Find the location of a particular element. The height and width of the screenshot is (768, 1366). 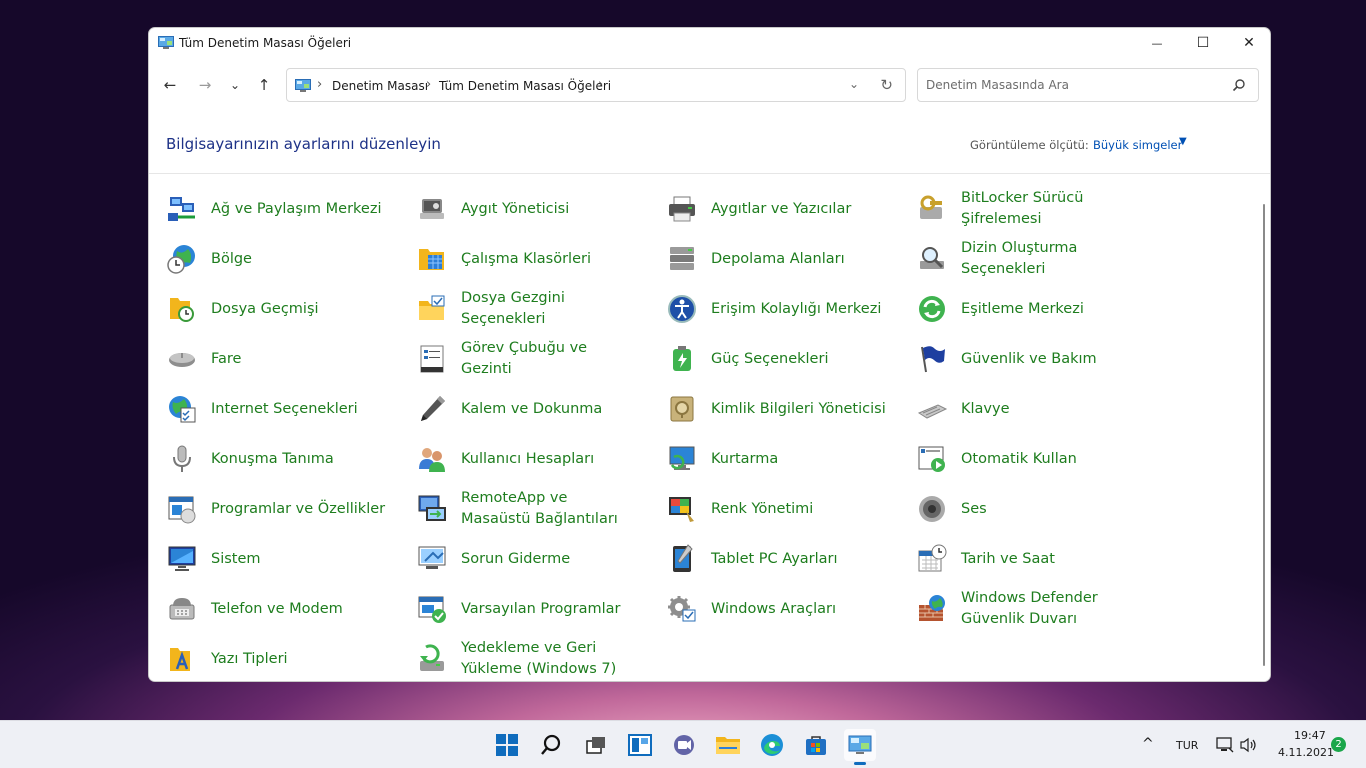

control-panel-item: Tablet PC Ayarları is located at coordinates (769, 559).